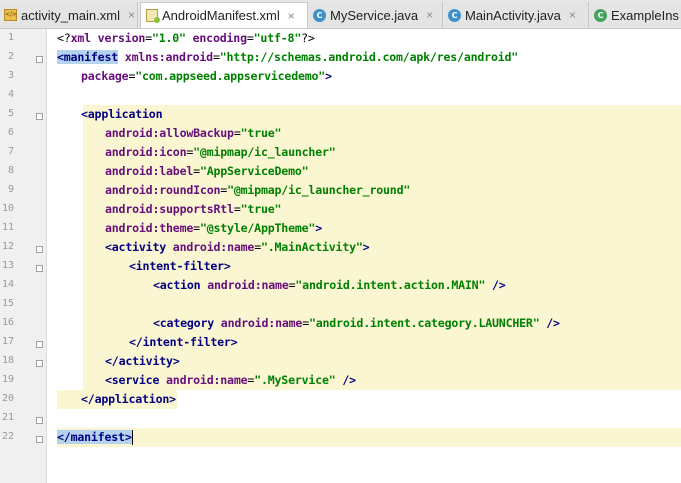 The image size is (681, 483). I want to click on code-line: </activity>, so click(142, 361).